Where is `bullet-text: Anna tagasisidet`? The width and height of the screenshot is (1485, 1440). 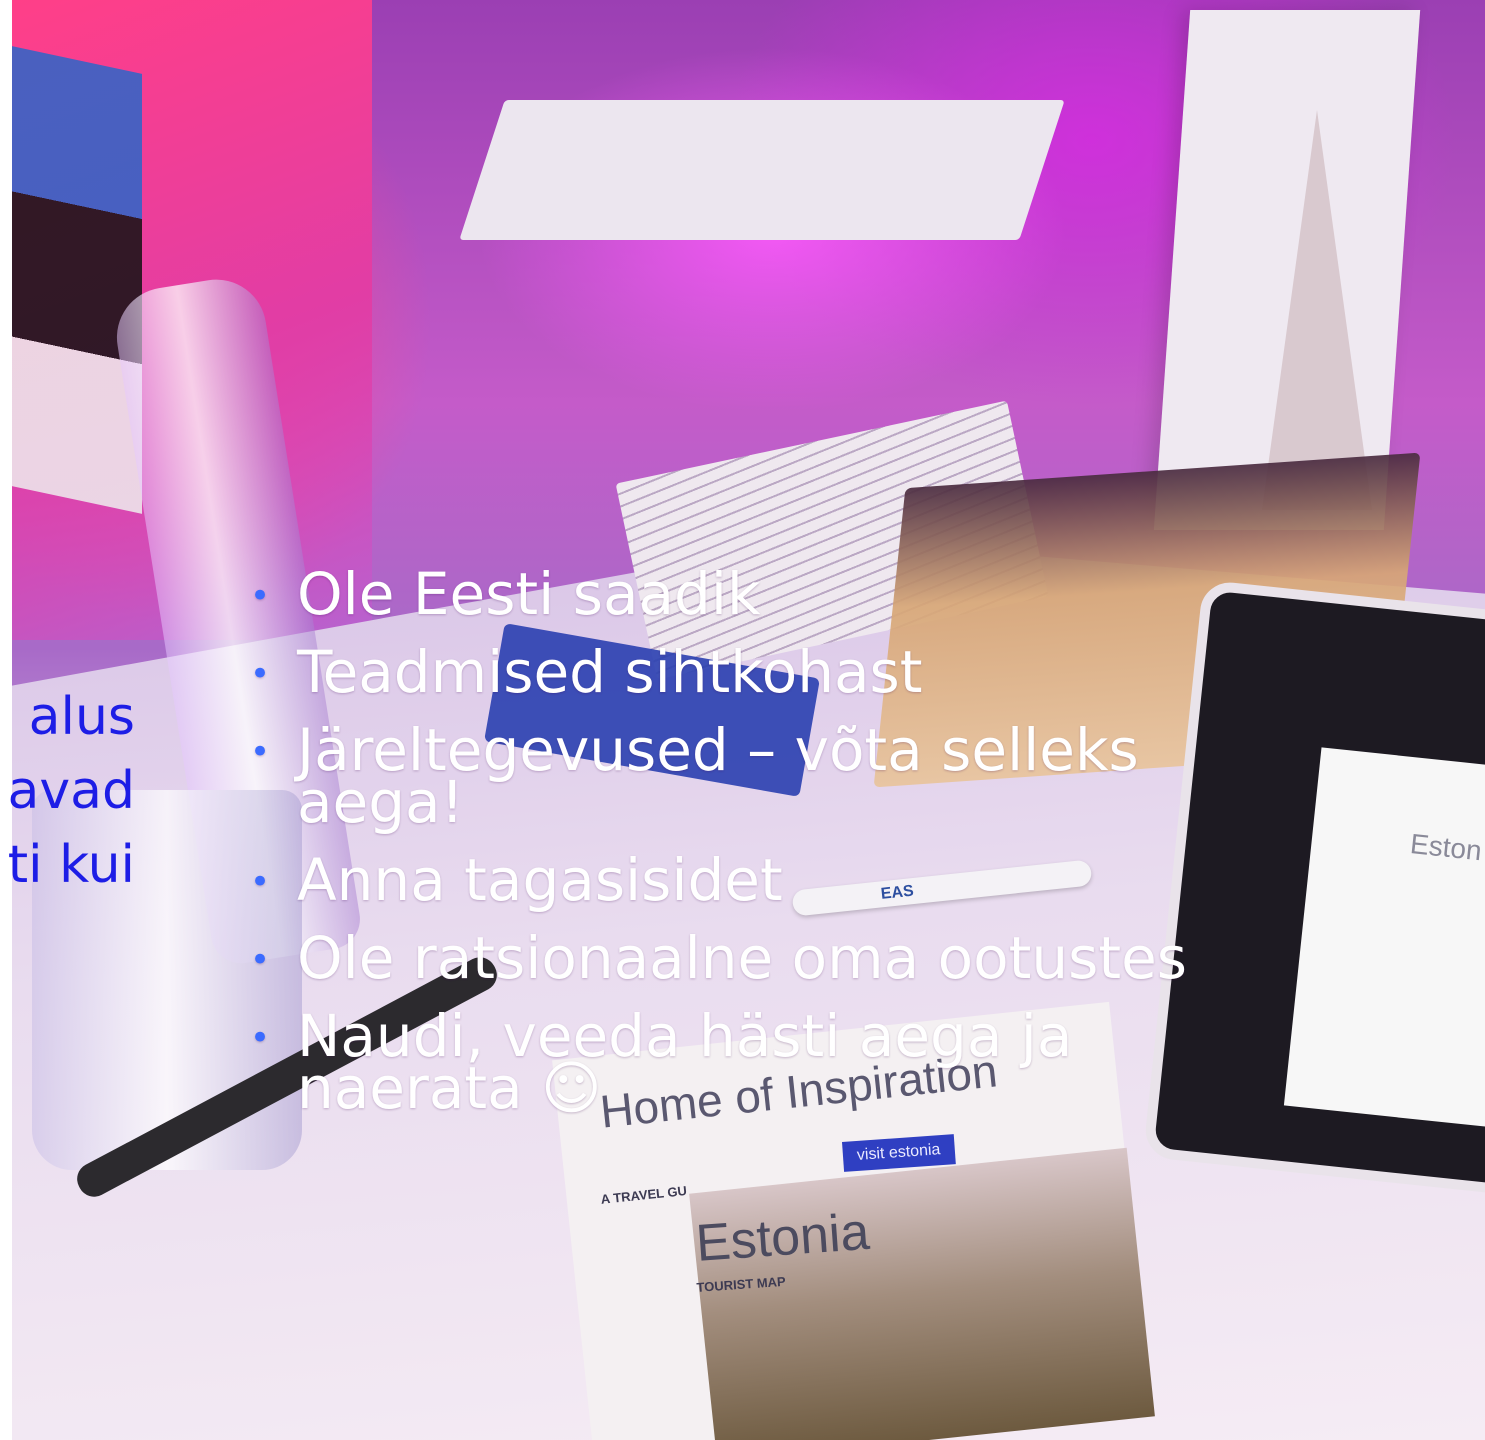 bullet-text: Anna tagasisidet is located at coordinates (540, 880).